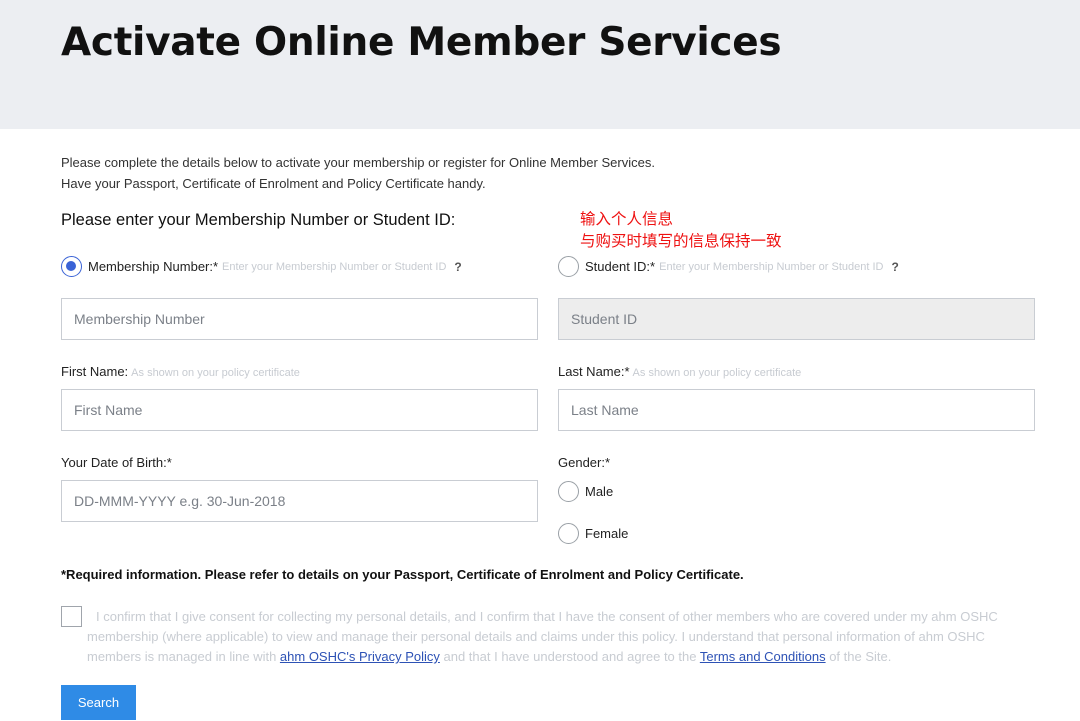 Image resolution: width=1080 pixels, height=721 pixels. Describe the element at coordinates (153, 266) in the screenshot. I see `membership-number-label: Membership Number:*` at that location.